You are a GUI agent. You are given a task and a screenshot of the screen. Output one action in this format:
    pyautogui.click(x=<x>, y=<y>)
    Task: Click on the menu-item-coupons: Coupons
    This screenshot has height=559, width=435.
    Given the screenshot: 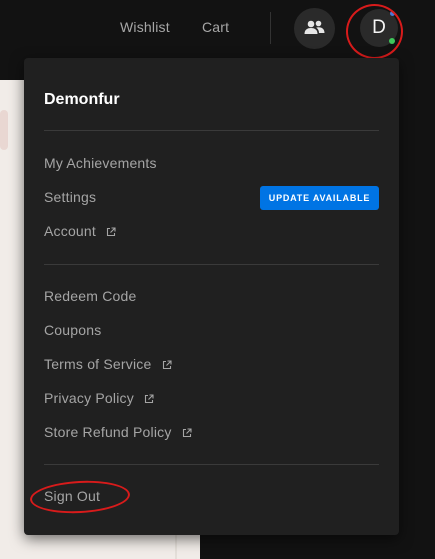 What is the action you would take?
    pyautogui.click(x=72, y=330)
    